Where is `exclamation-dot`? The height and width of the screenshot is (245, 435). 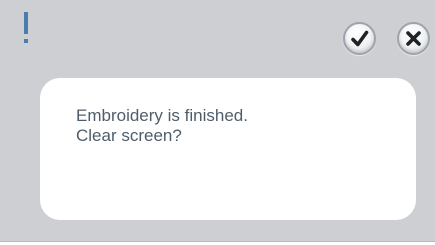 exclamation-dot is located at coordinates (26, 41).